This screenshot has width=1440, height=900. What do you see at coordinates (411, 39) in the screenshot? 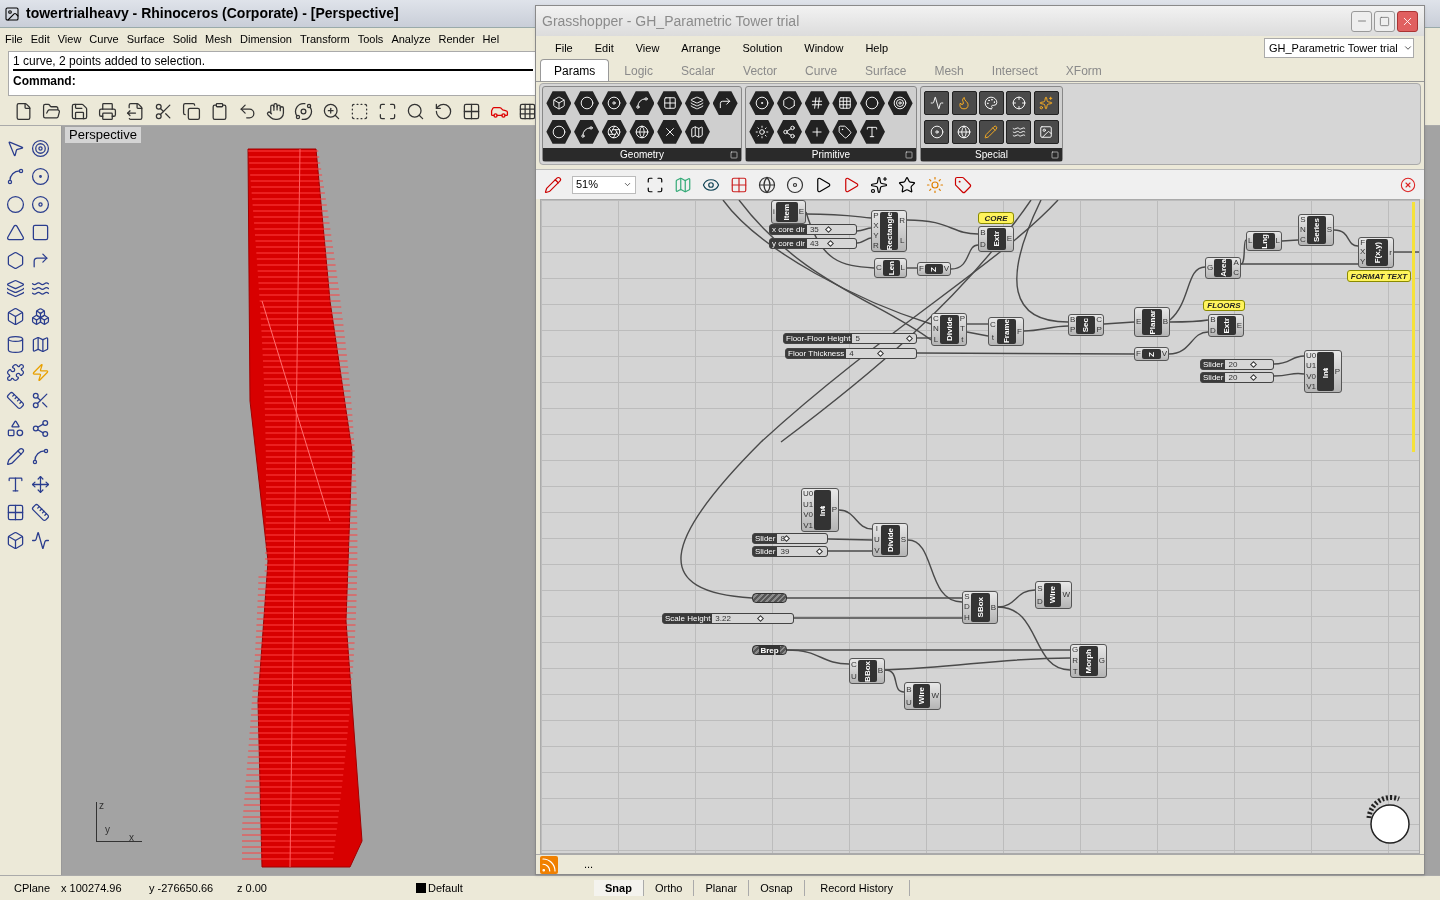
I see `menu-item: Analyze` at bounding box center [411, 39].